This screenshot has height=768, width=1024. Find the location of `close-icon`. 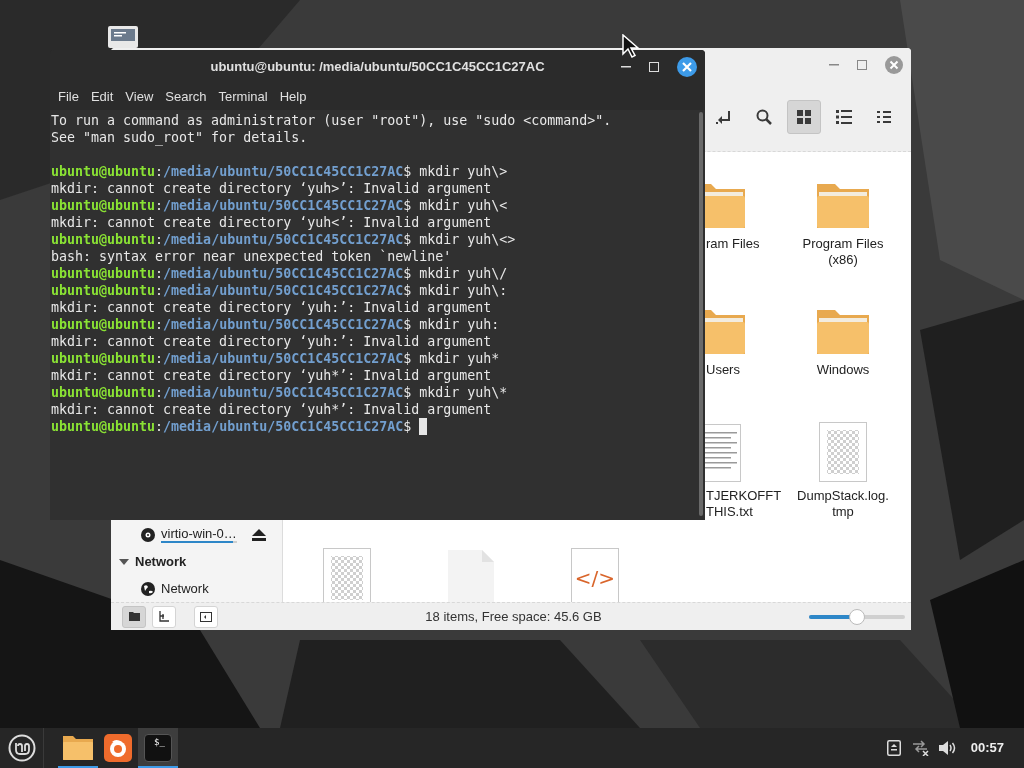

close-icon is located at coordinates (687, 67).